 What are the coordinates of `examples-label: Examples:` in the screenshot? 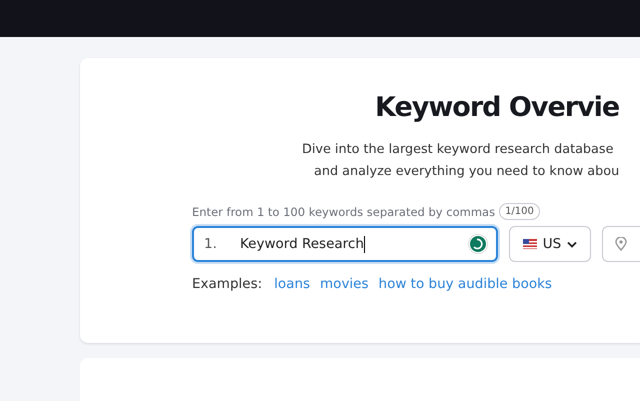 It's located at (227, 284).